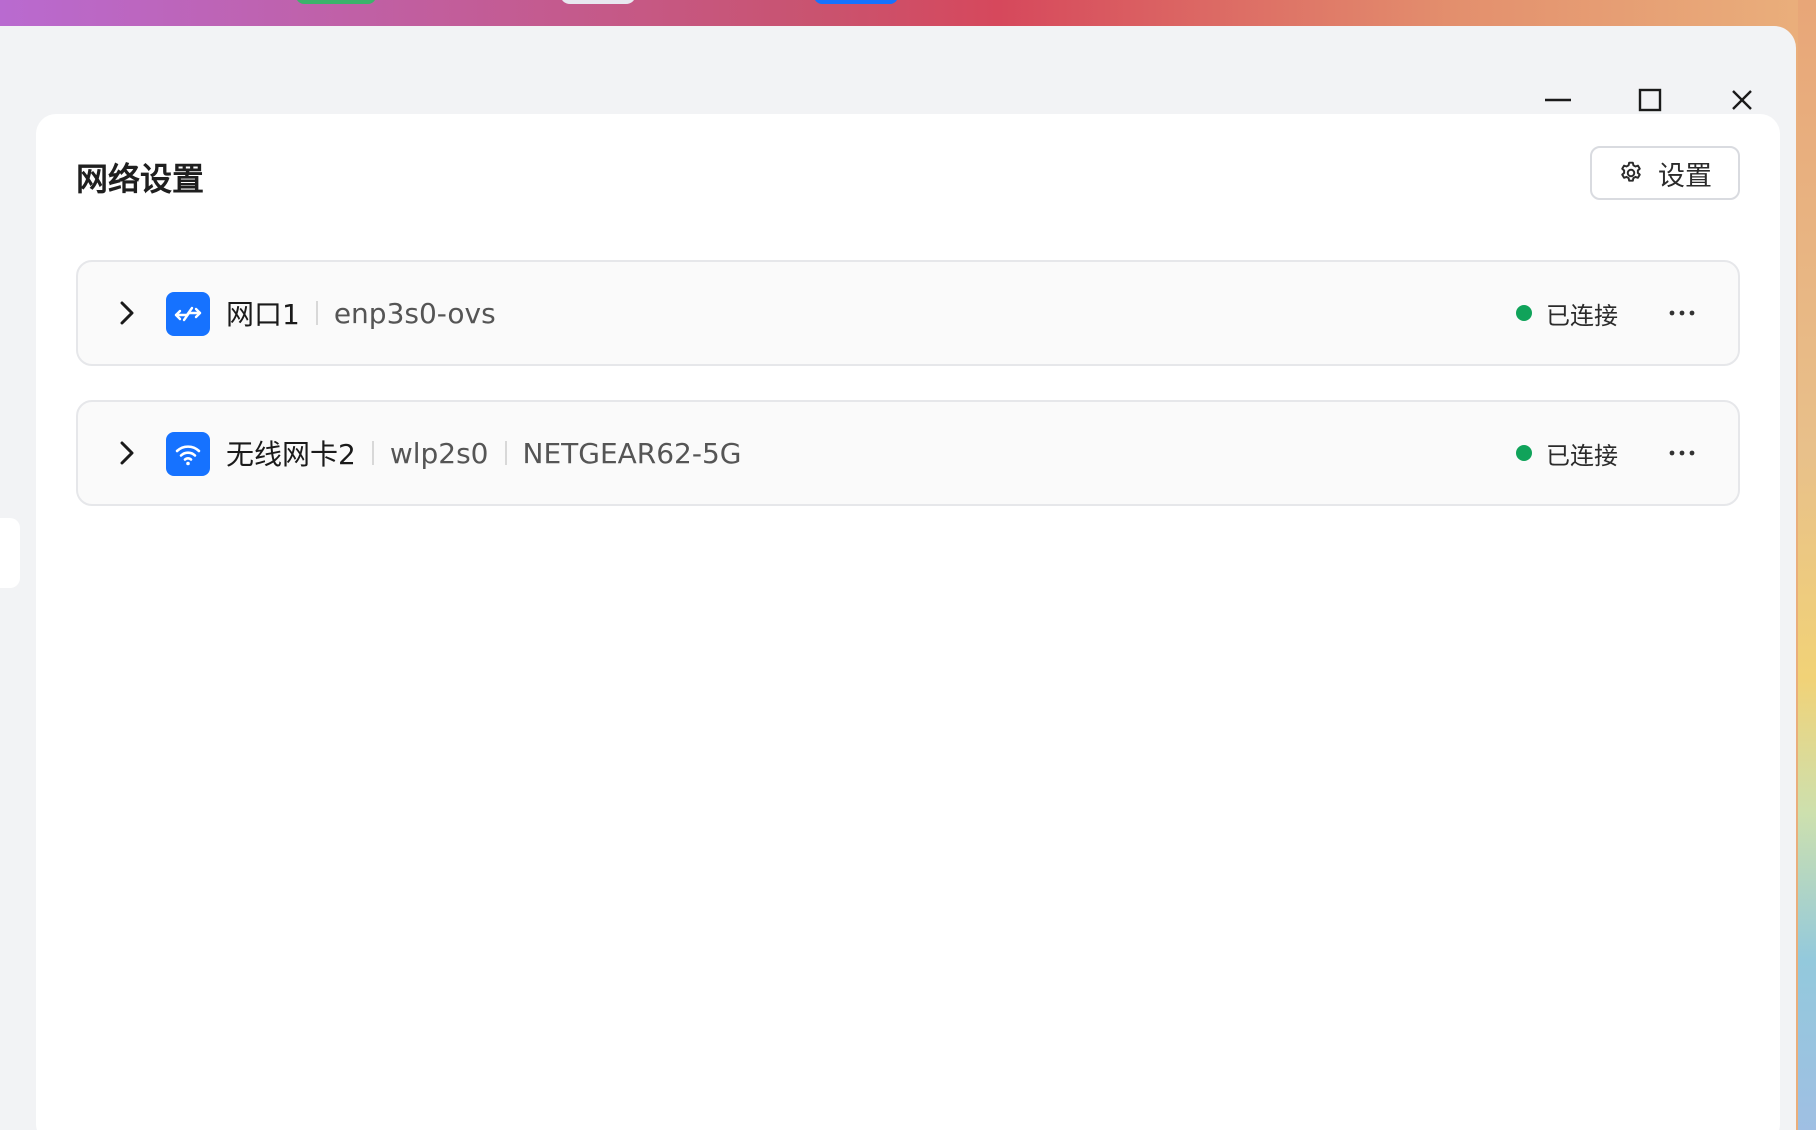 The height and width of the screenshot is (1130, 1816). Describe the element at coordinates (908, 453) in the screenshot. I see `interface-row-wireless: 无线网卡2 wlp2s0 NETGEAR62-5G 已连接` at that location.